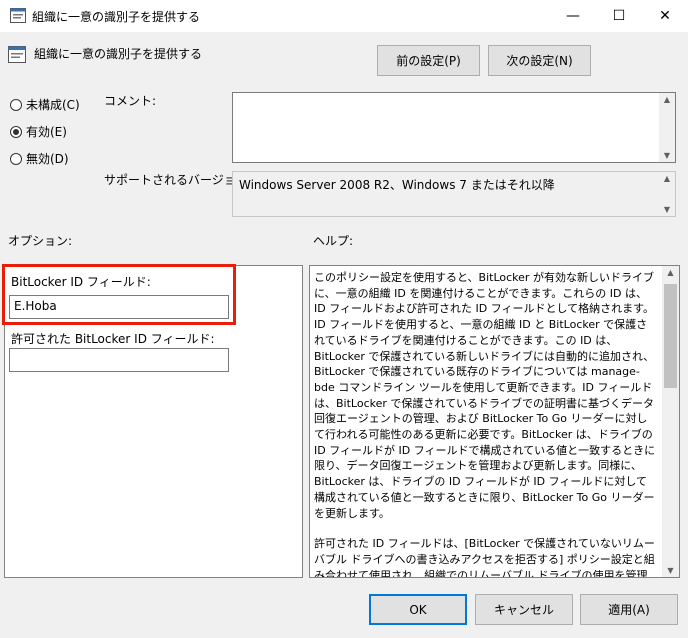  Describe the element at coordinates (53, 105) in the screenshot. I see `radio-label: 未構成(C)` at that location.